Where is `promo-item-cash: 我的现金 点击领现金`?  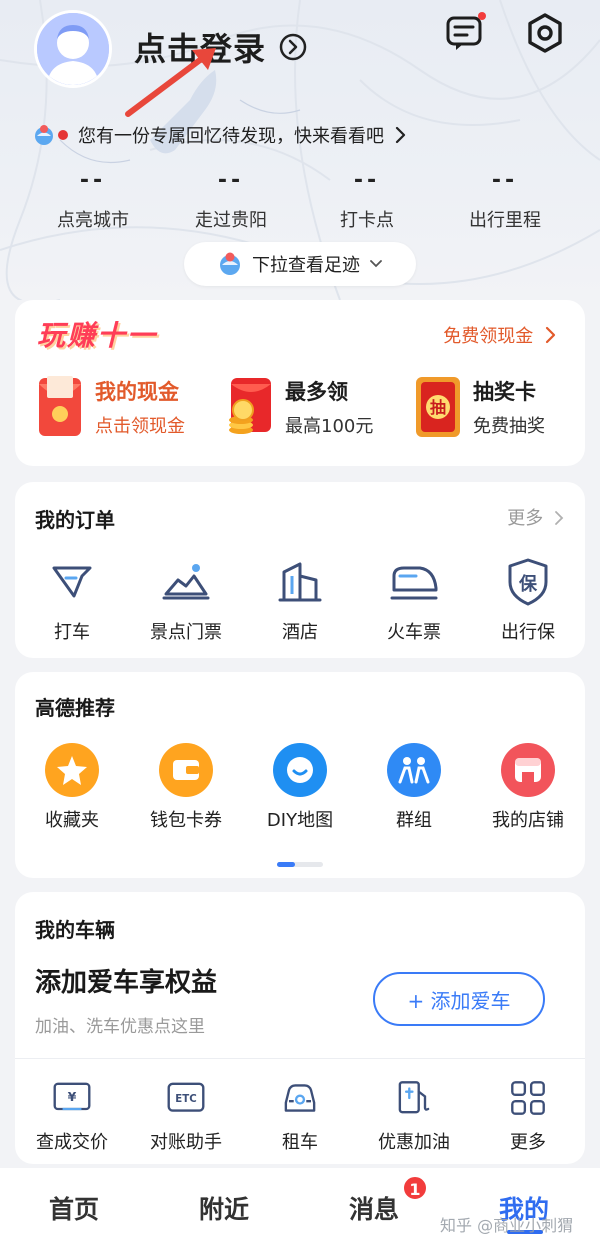
promo-item-cash: 我的现金 点击领现金 is located at coordinates (125, 410).